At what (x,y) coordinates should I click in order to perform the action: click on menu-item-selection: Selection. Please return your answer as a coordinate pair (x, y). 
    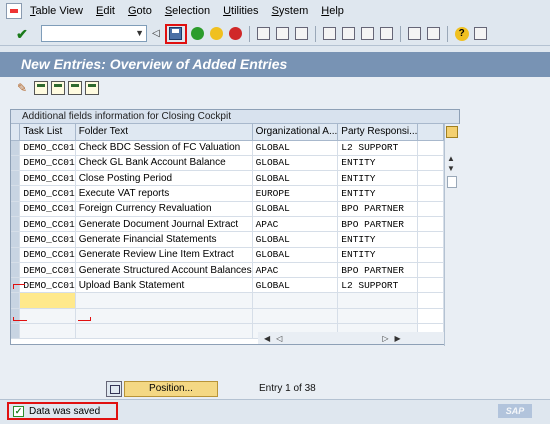
    Looking at the image, I should click on (187, 11).